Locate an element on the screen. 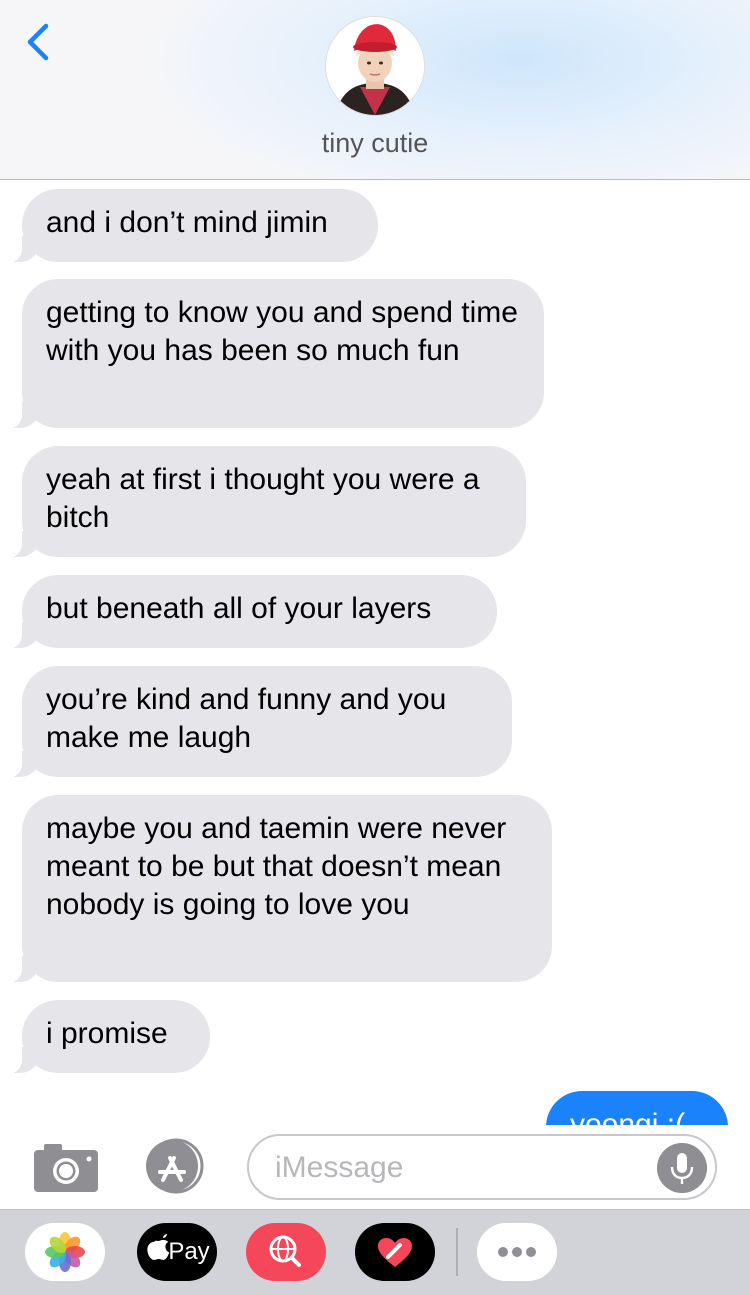 This screenshot has width=750, height=1295. contact-name: tiny cutie is located at coordinates (375, 143).